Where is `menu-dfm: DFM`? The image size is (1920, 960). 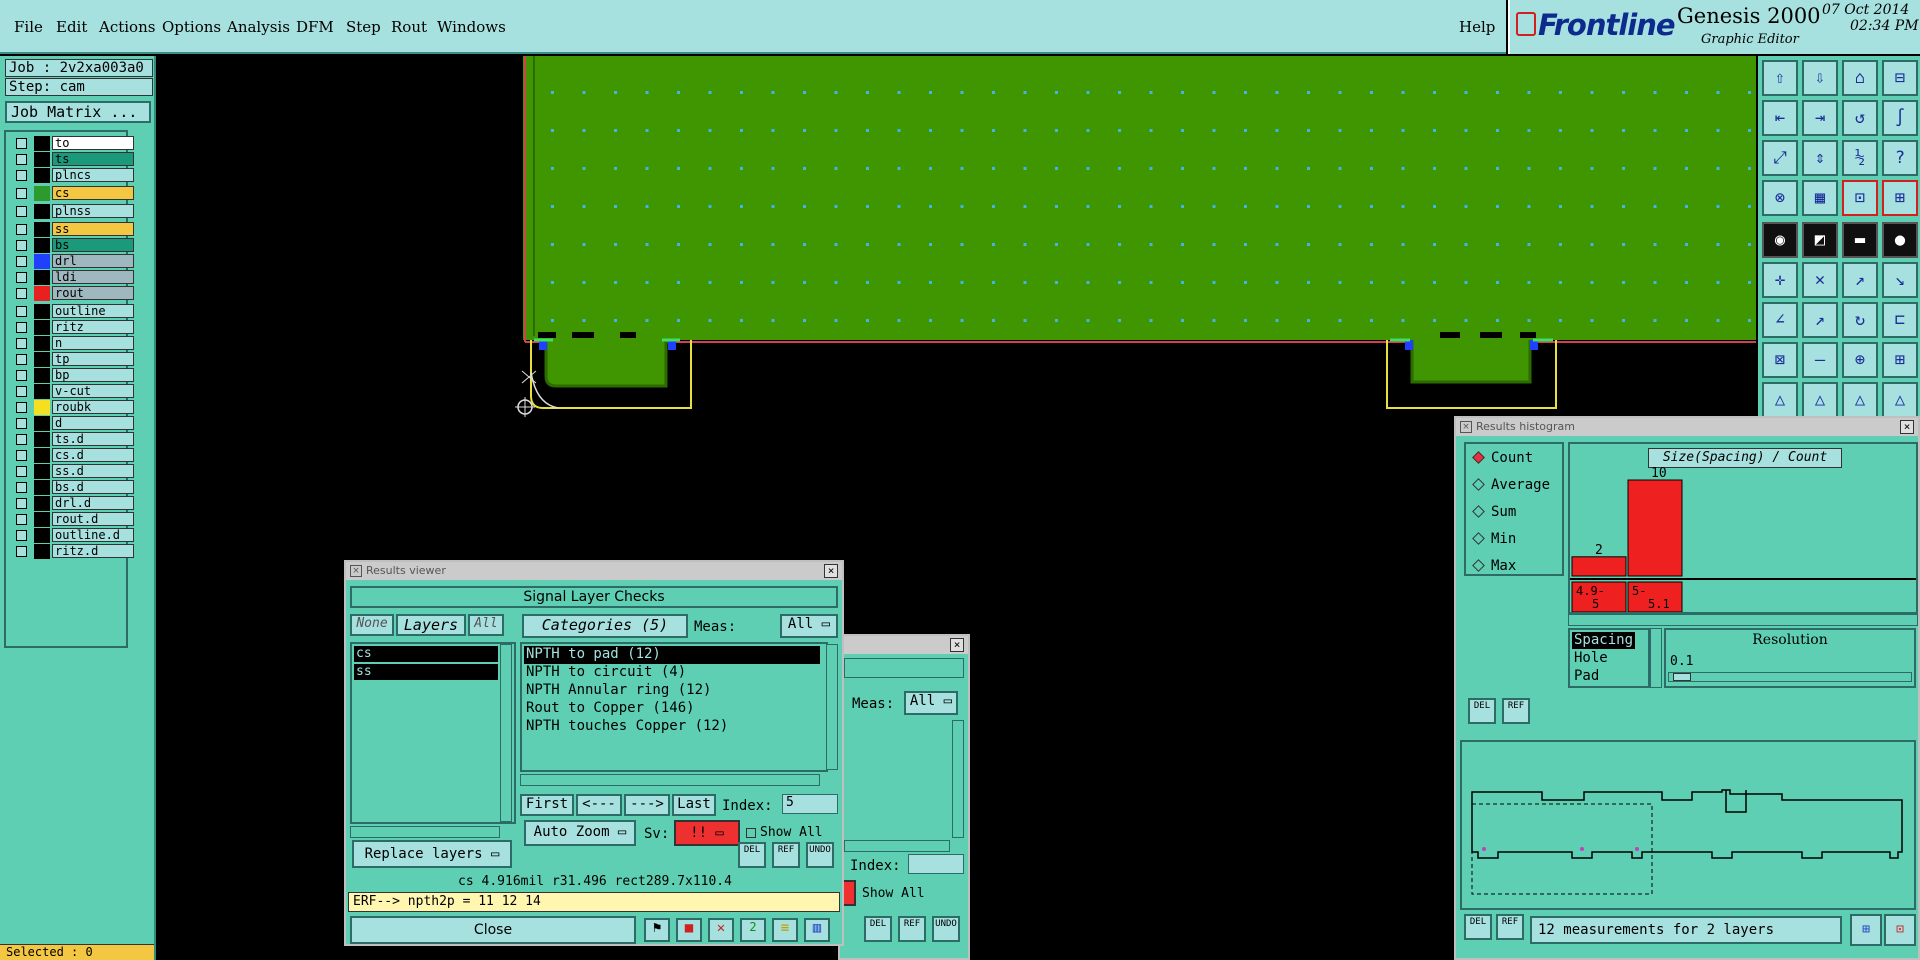
menu-dfm: DFM is located at coordinates (315, 27).